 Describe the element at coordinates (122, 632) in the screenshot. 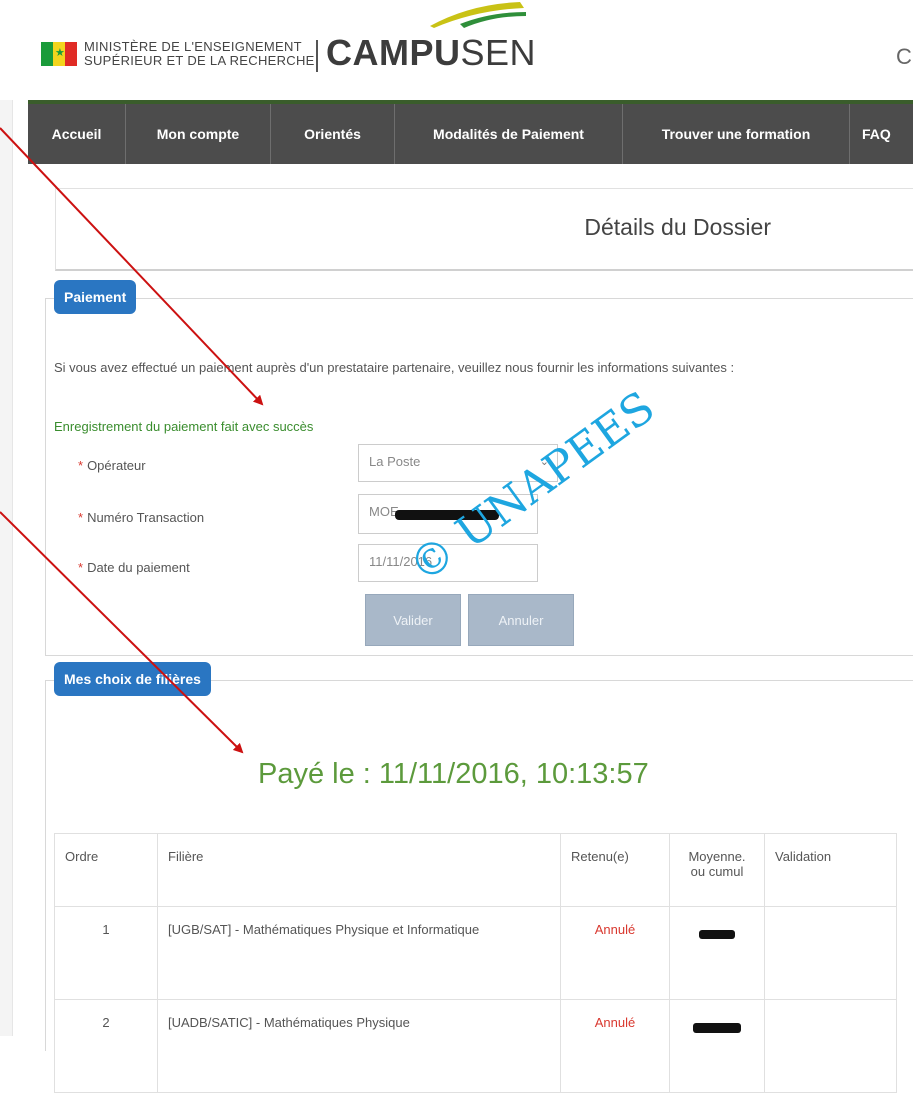

I see `arrow-to-paid-status` at that location.